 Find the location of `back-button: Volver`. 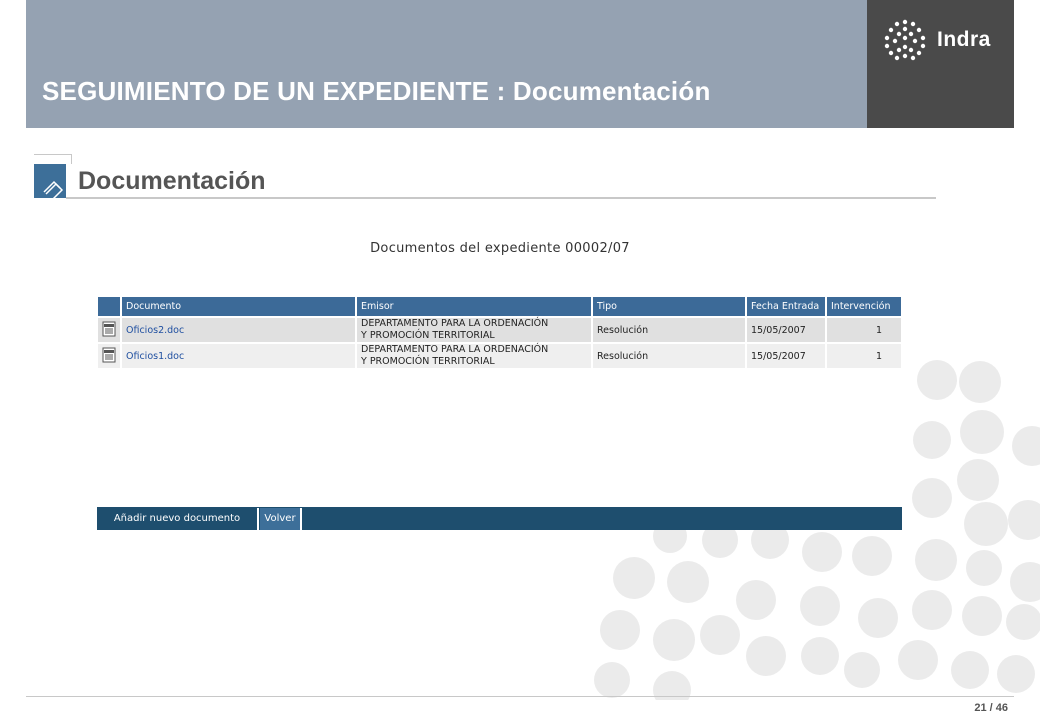

back-button: Volver is located at coordinates (281, 519).